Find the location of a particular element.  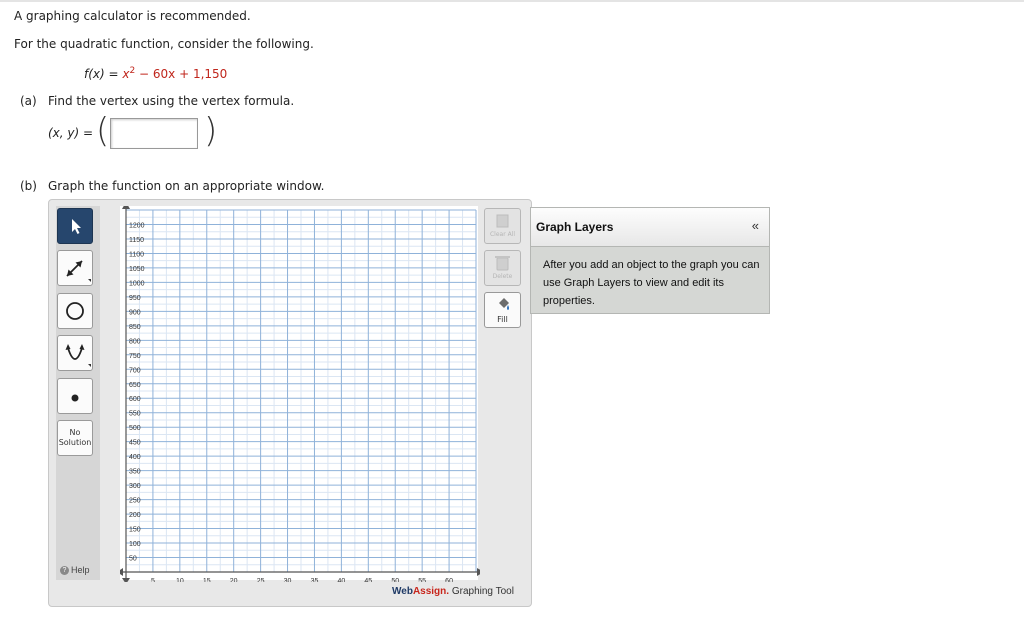

x-tick-label: 5 is located at coordinates (153, 580).